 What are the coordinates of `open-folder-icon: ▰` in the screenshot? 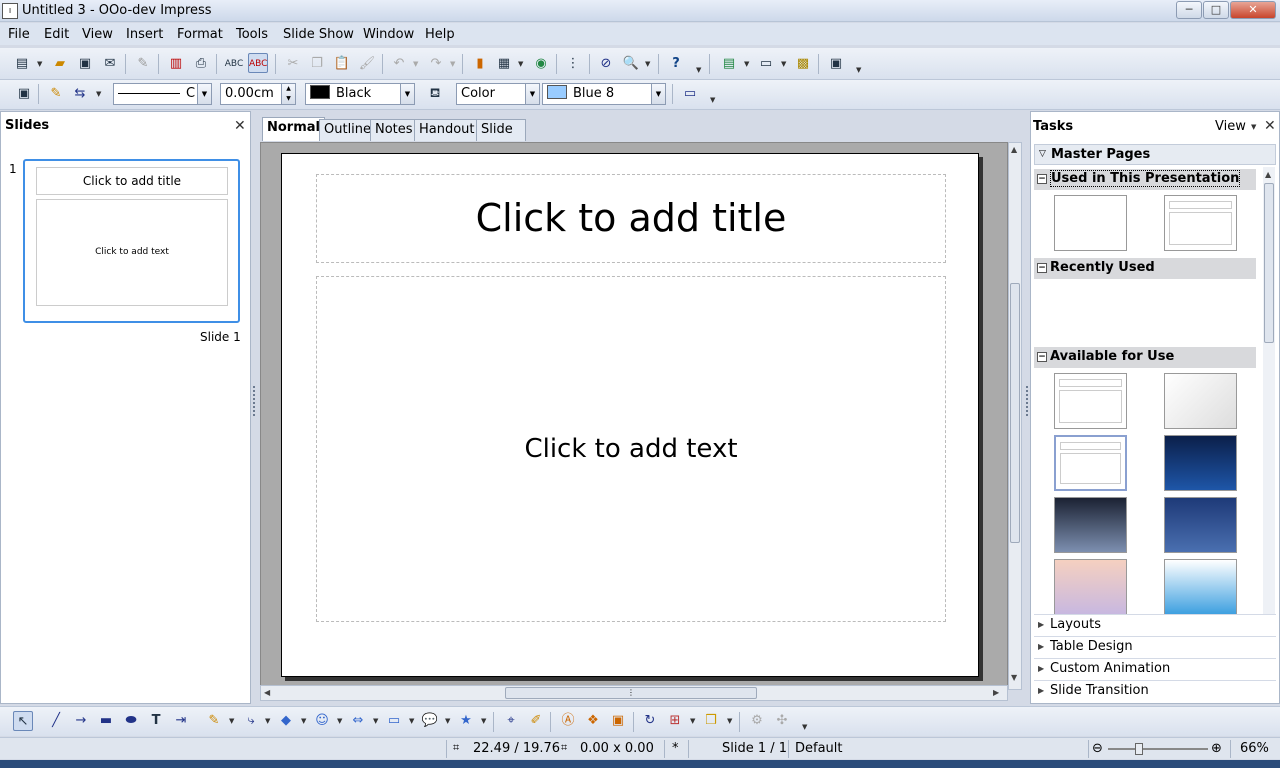 It's located at (60, 64).